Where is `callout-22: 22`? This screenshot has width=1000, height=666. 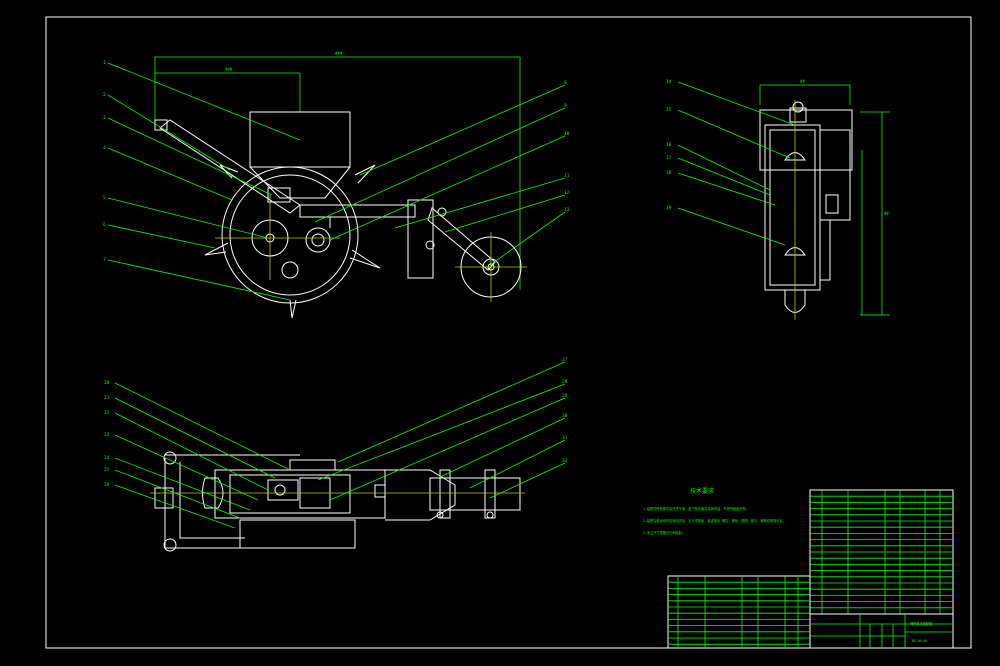
callout-22: 22 is located at coordinates (107, 413).